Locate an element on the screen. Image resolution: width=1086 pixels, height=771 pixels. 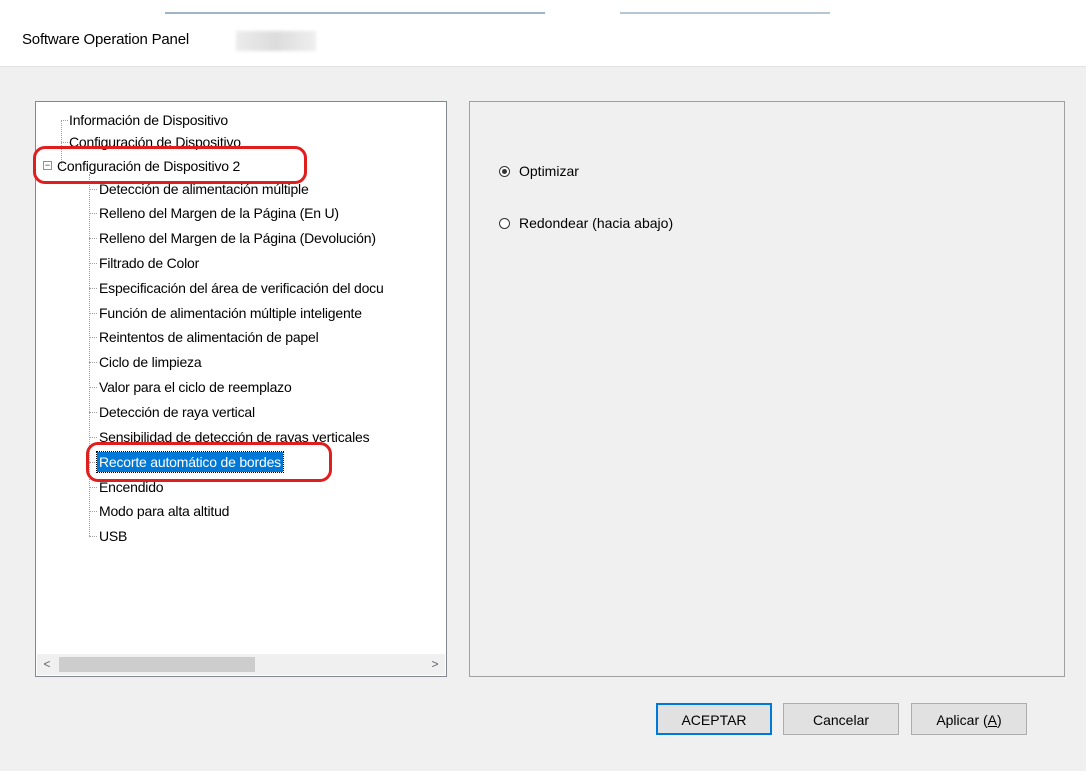
title-bar: Software Operation Panel is located at coordinates (543, 40).